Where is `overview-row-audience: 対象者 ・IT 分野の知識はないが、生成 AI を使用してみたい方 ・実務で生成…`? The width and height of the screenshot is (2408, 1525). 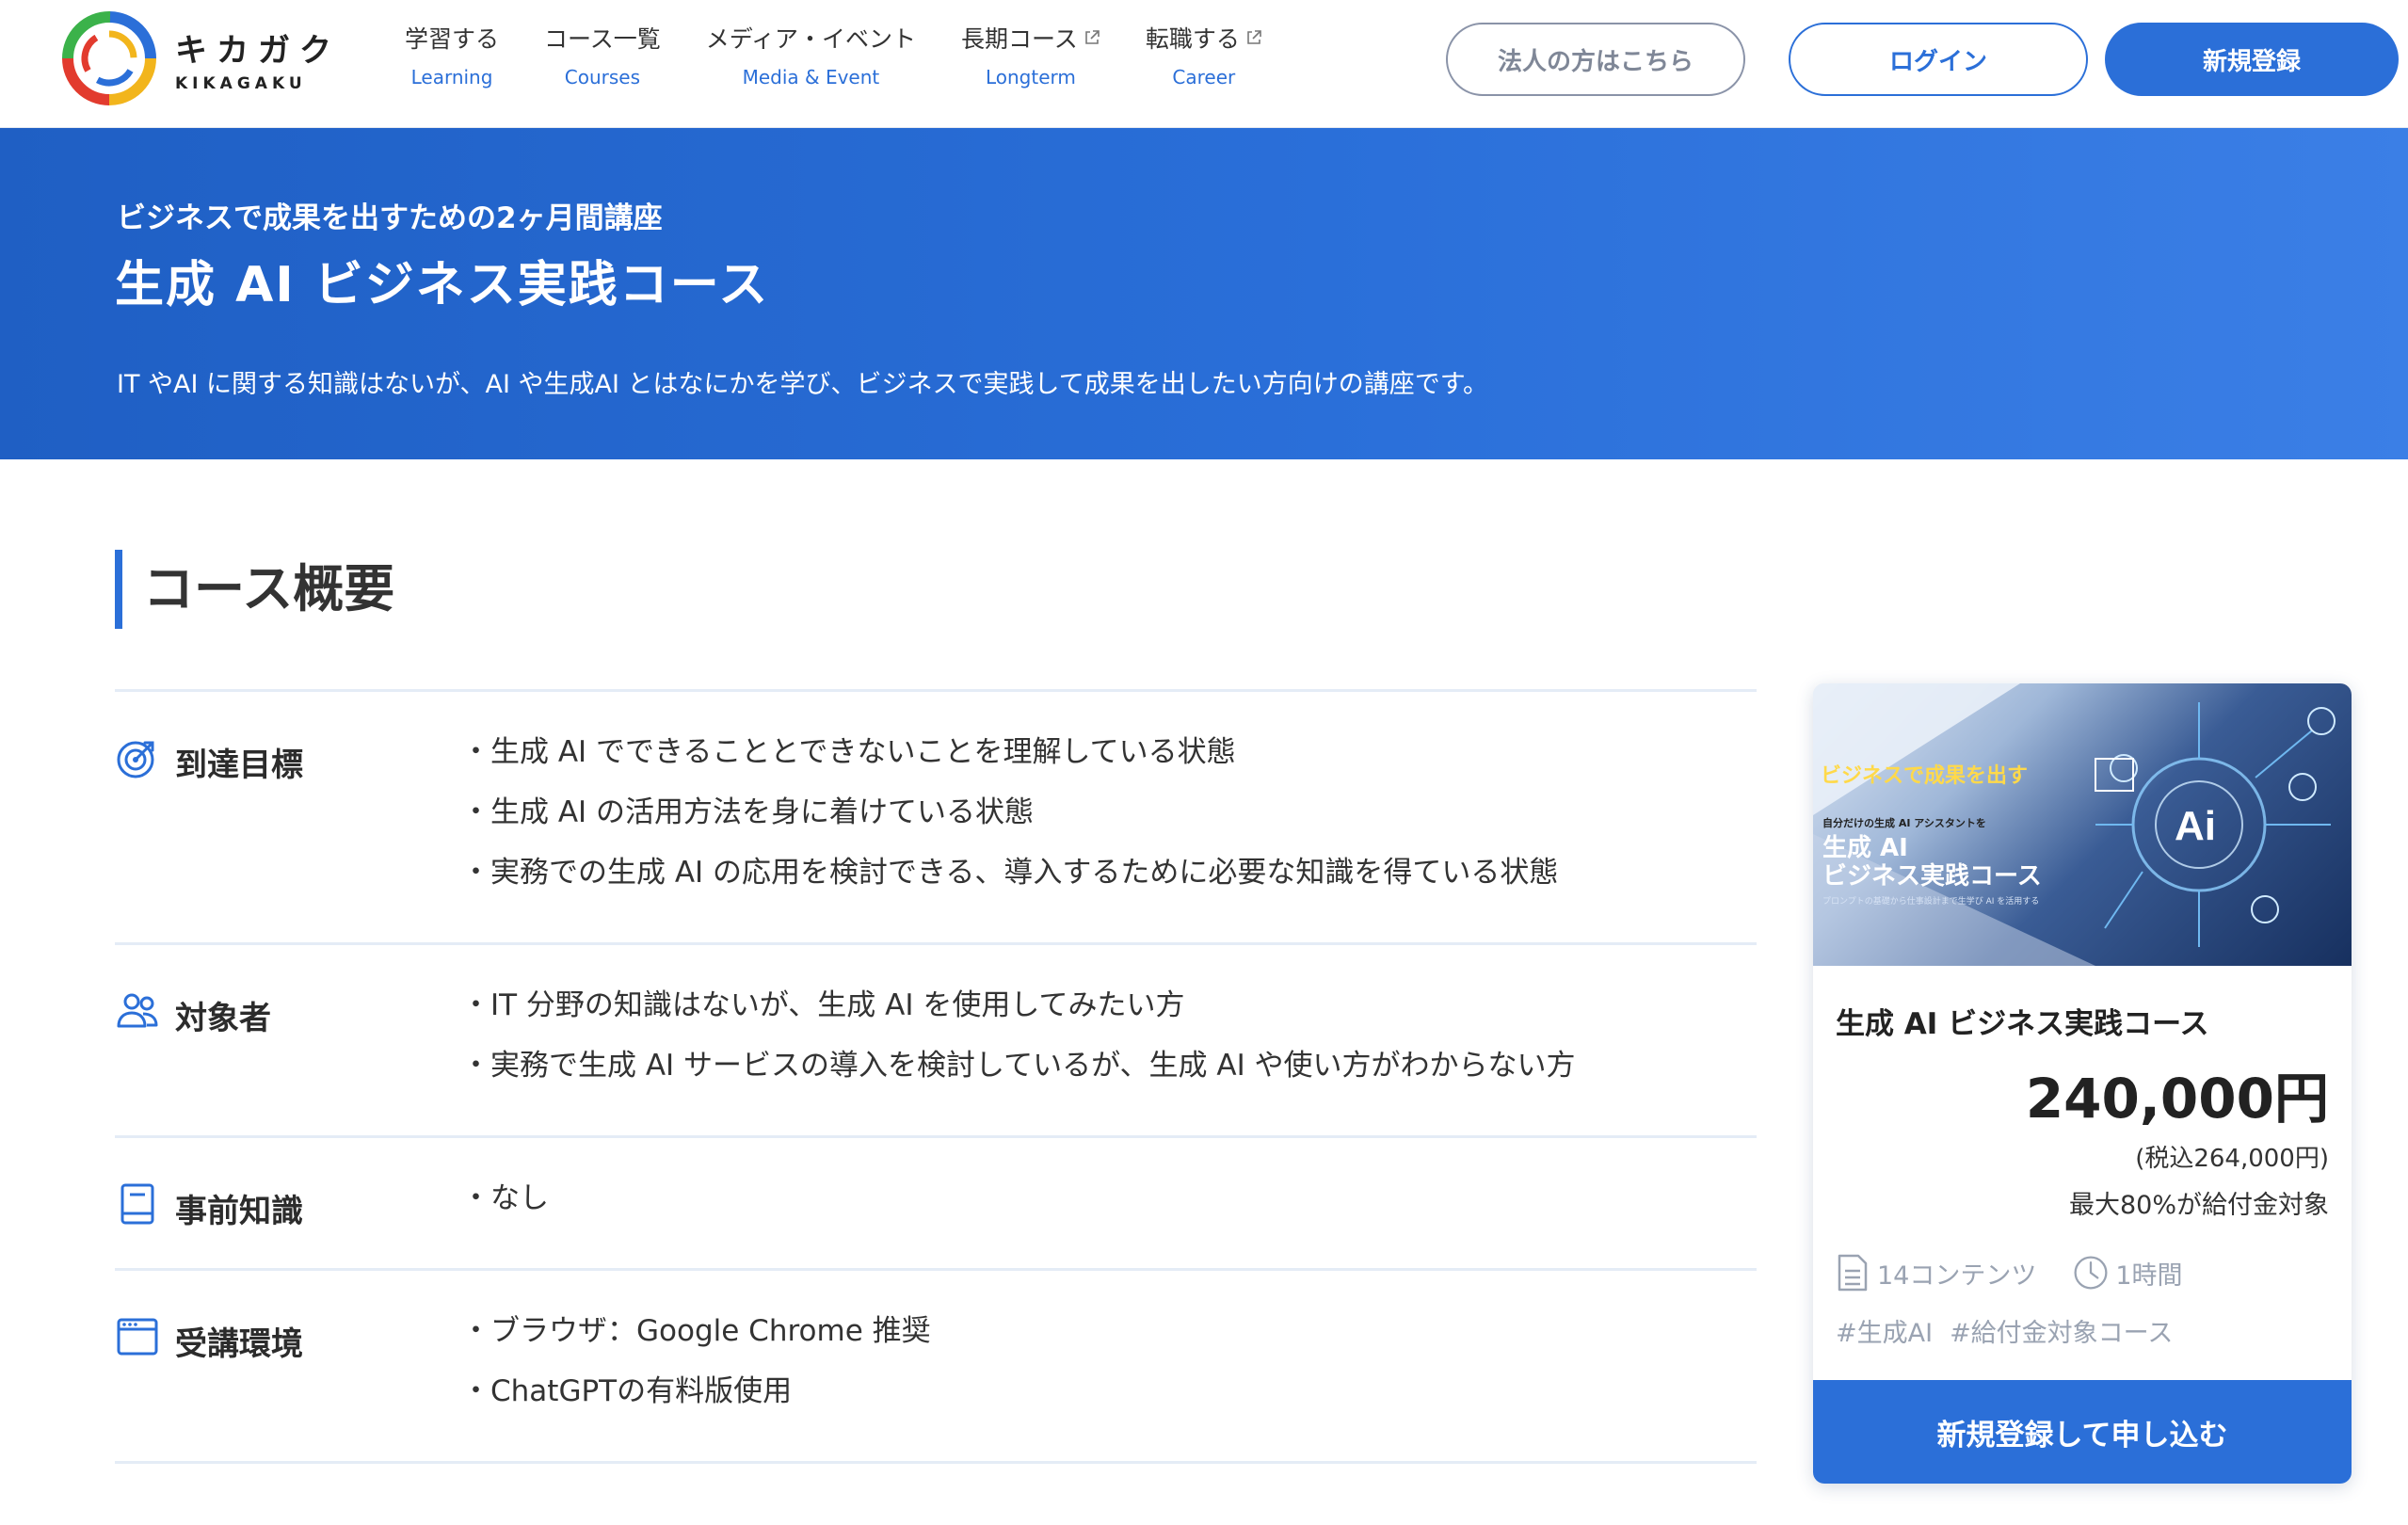
overview-row-audience: 対象者 ・IT 分野の知識はないが、生成 AI を使用してみたい方 ・実務で生成… is located at coordinates (936, 1038).